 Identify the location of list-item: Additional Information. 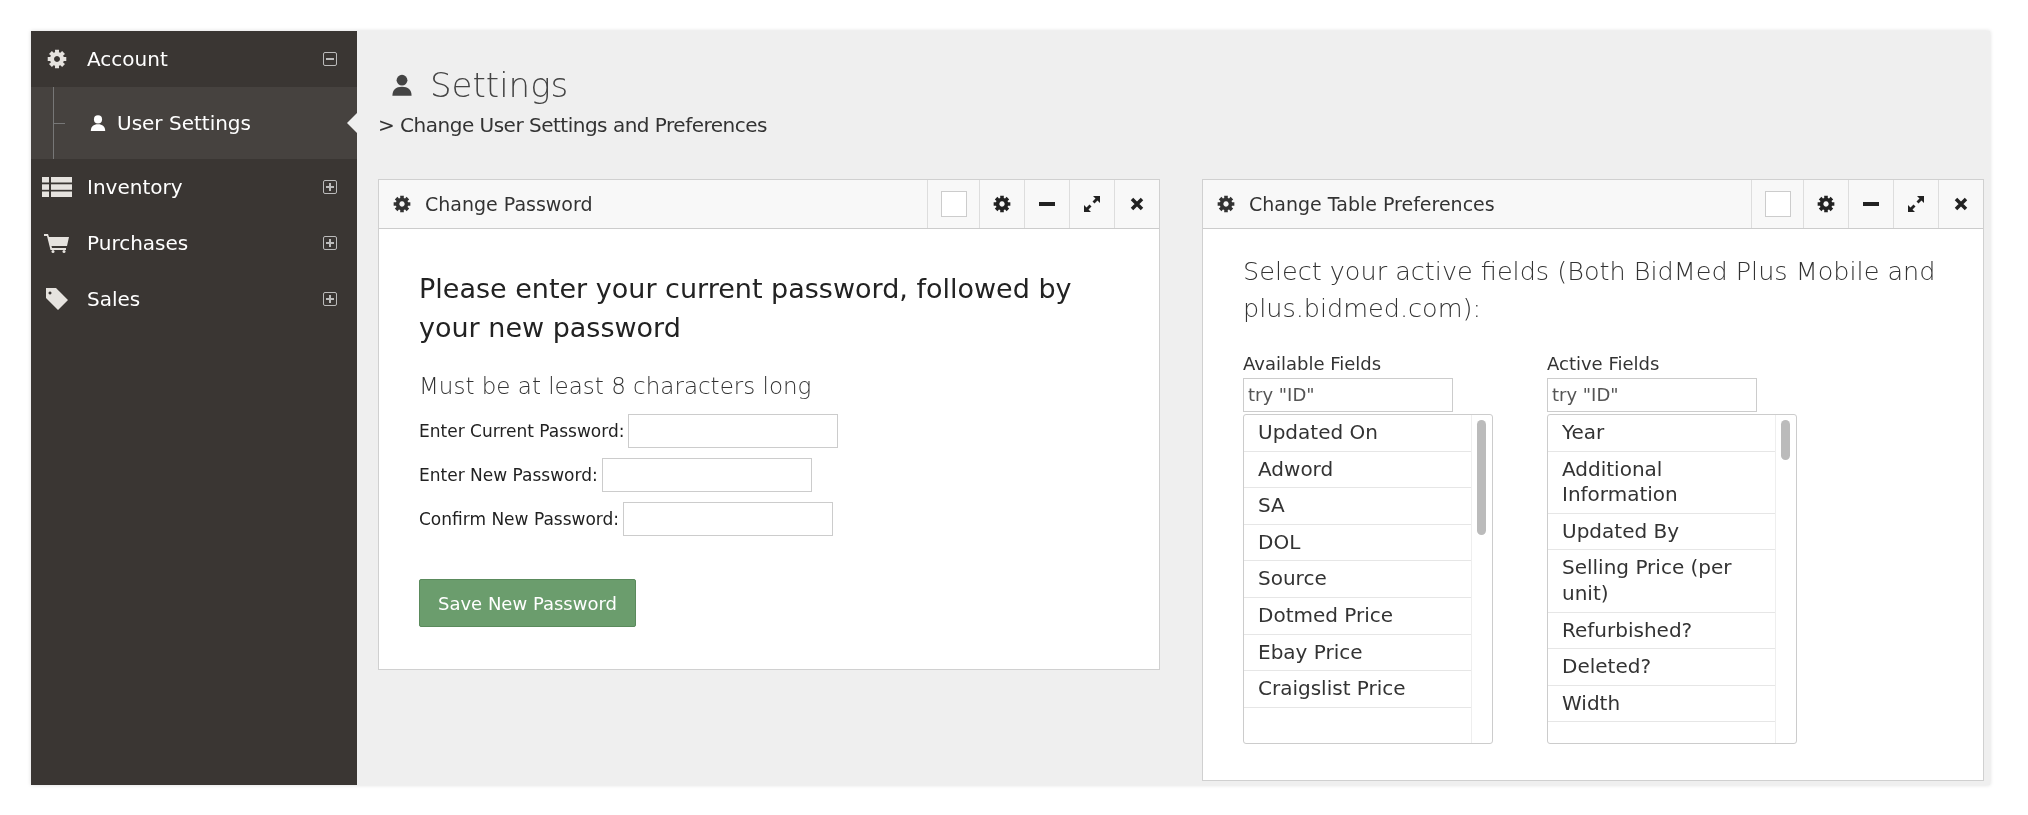
(1661, 482).